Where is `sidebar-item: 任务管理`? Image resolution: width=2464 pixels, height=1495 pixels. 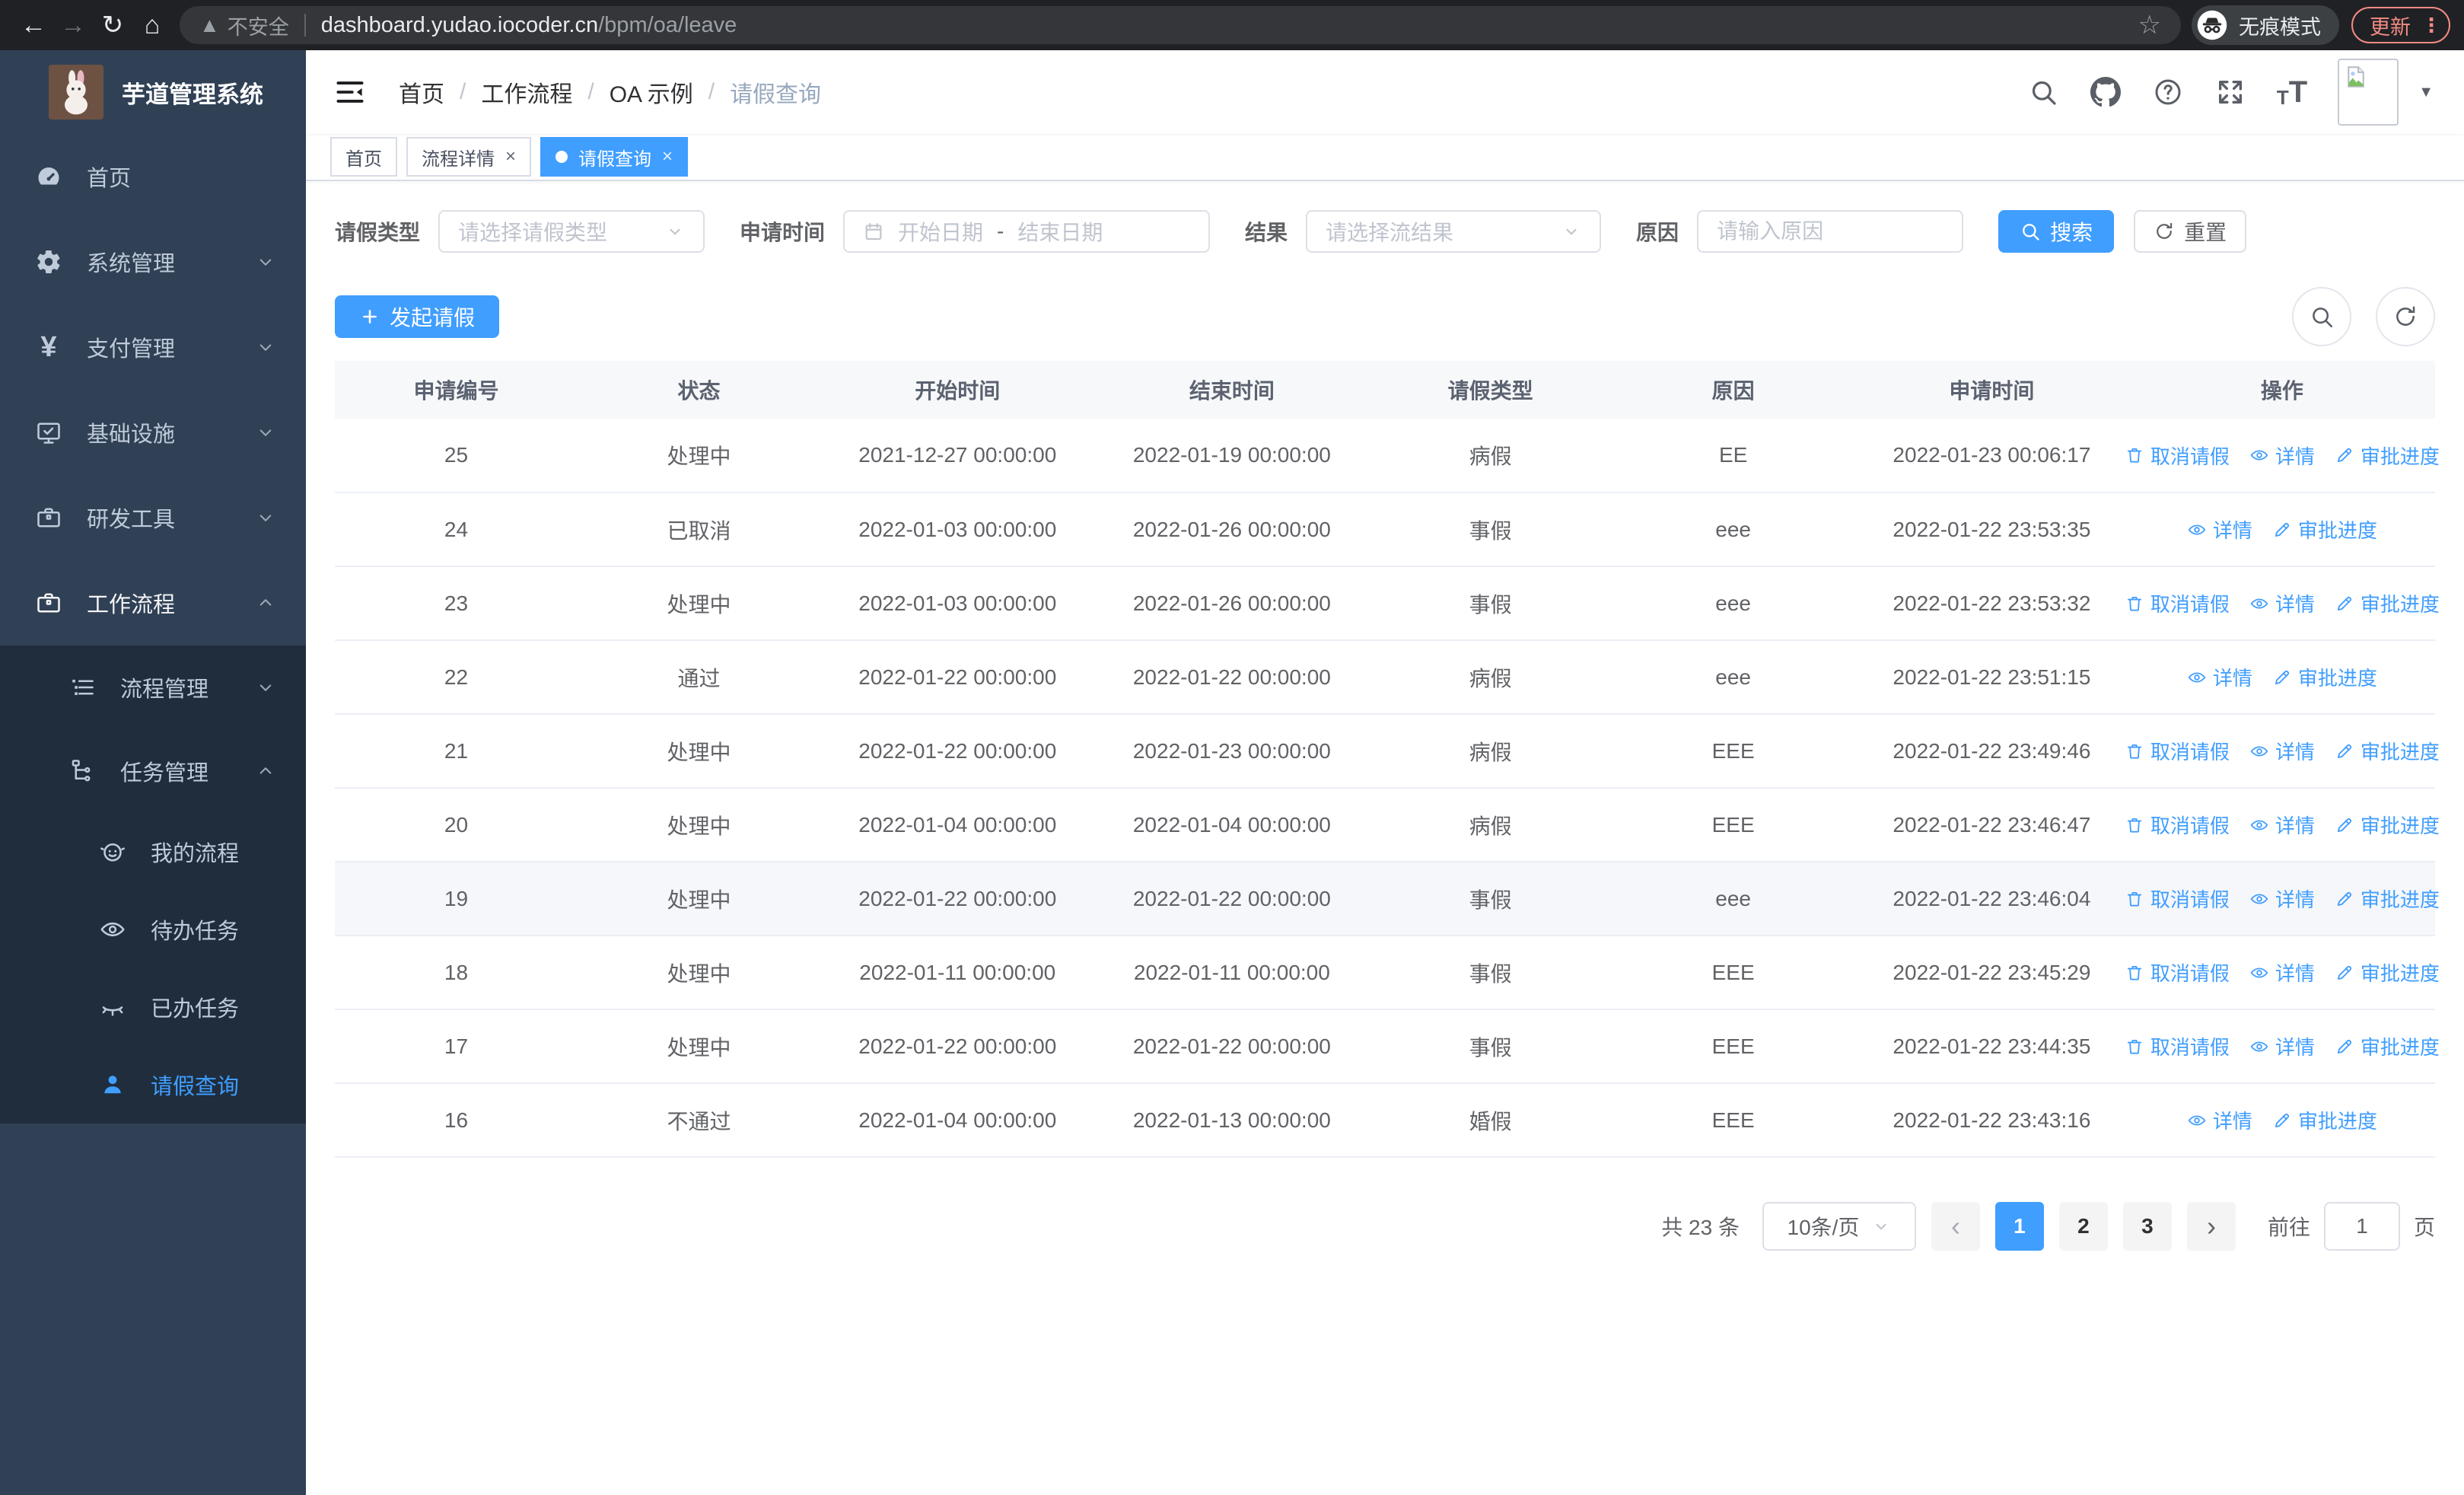
sidebar-item: 任务管理 is located at coordinates (153, 771).